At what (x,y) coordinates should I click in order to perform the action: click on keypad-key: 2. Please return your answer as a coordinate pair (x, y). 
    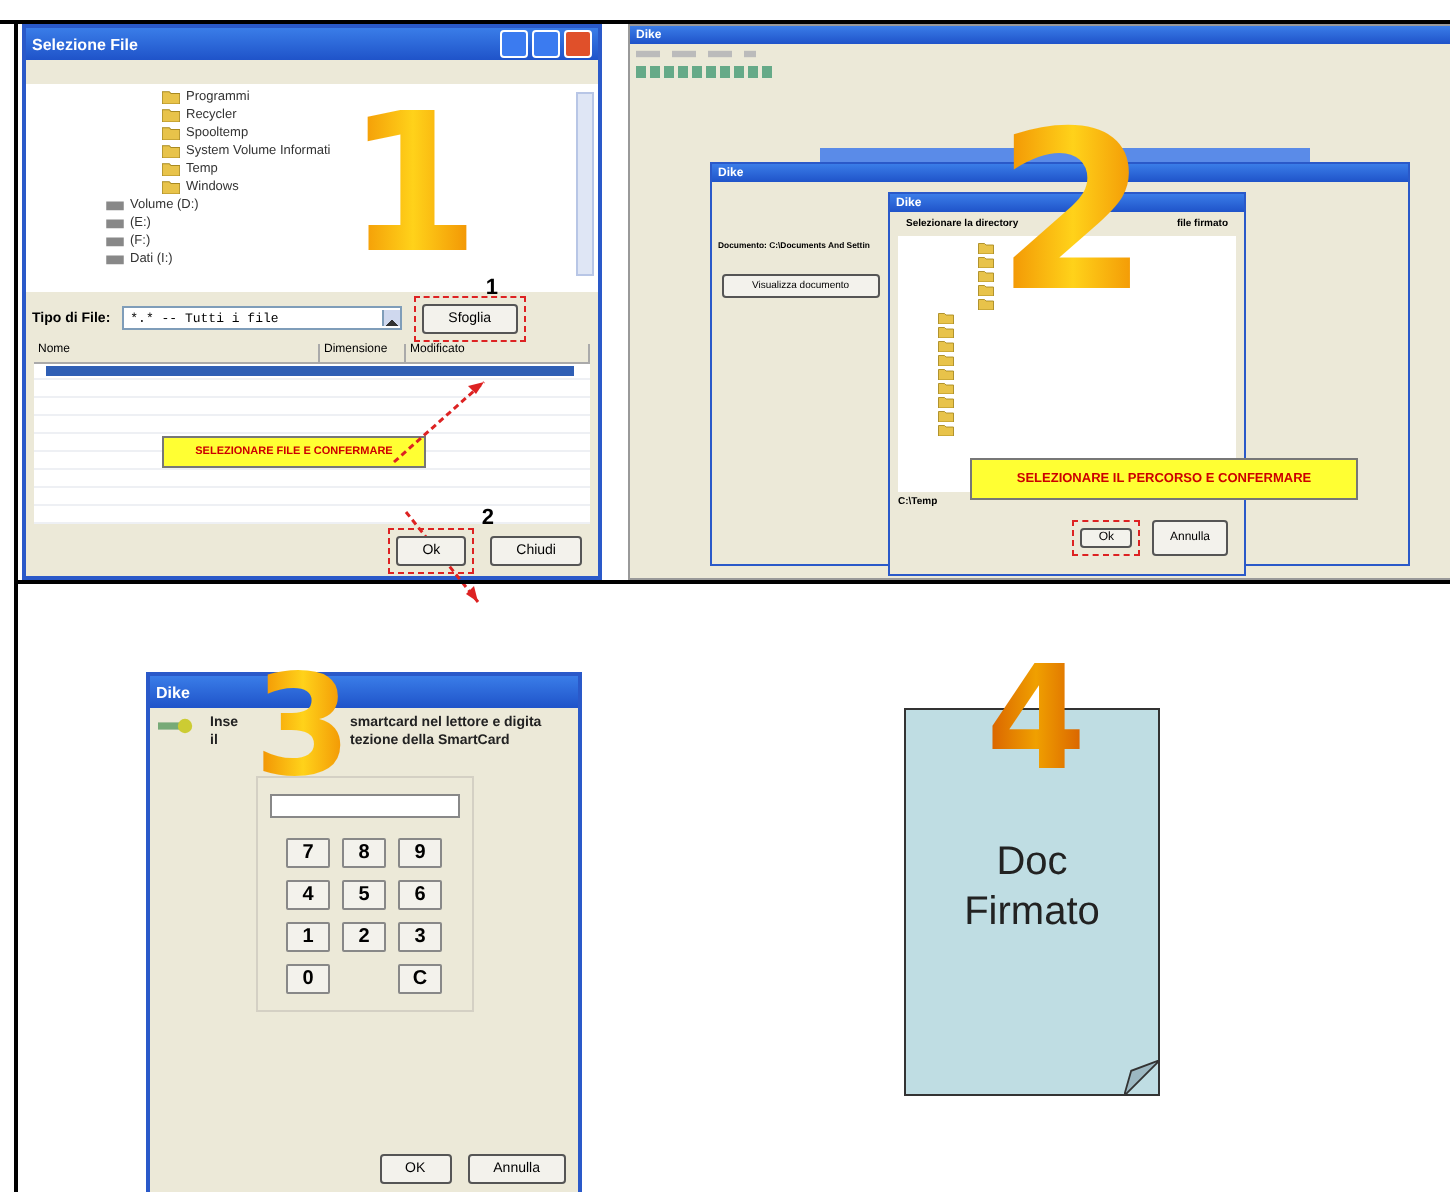
    Looking at the image, I should click on (364, 937).